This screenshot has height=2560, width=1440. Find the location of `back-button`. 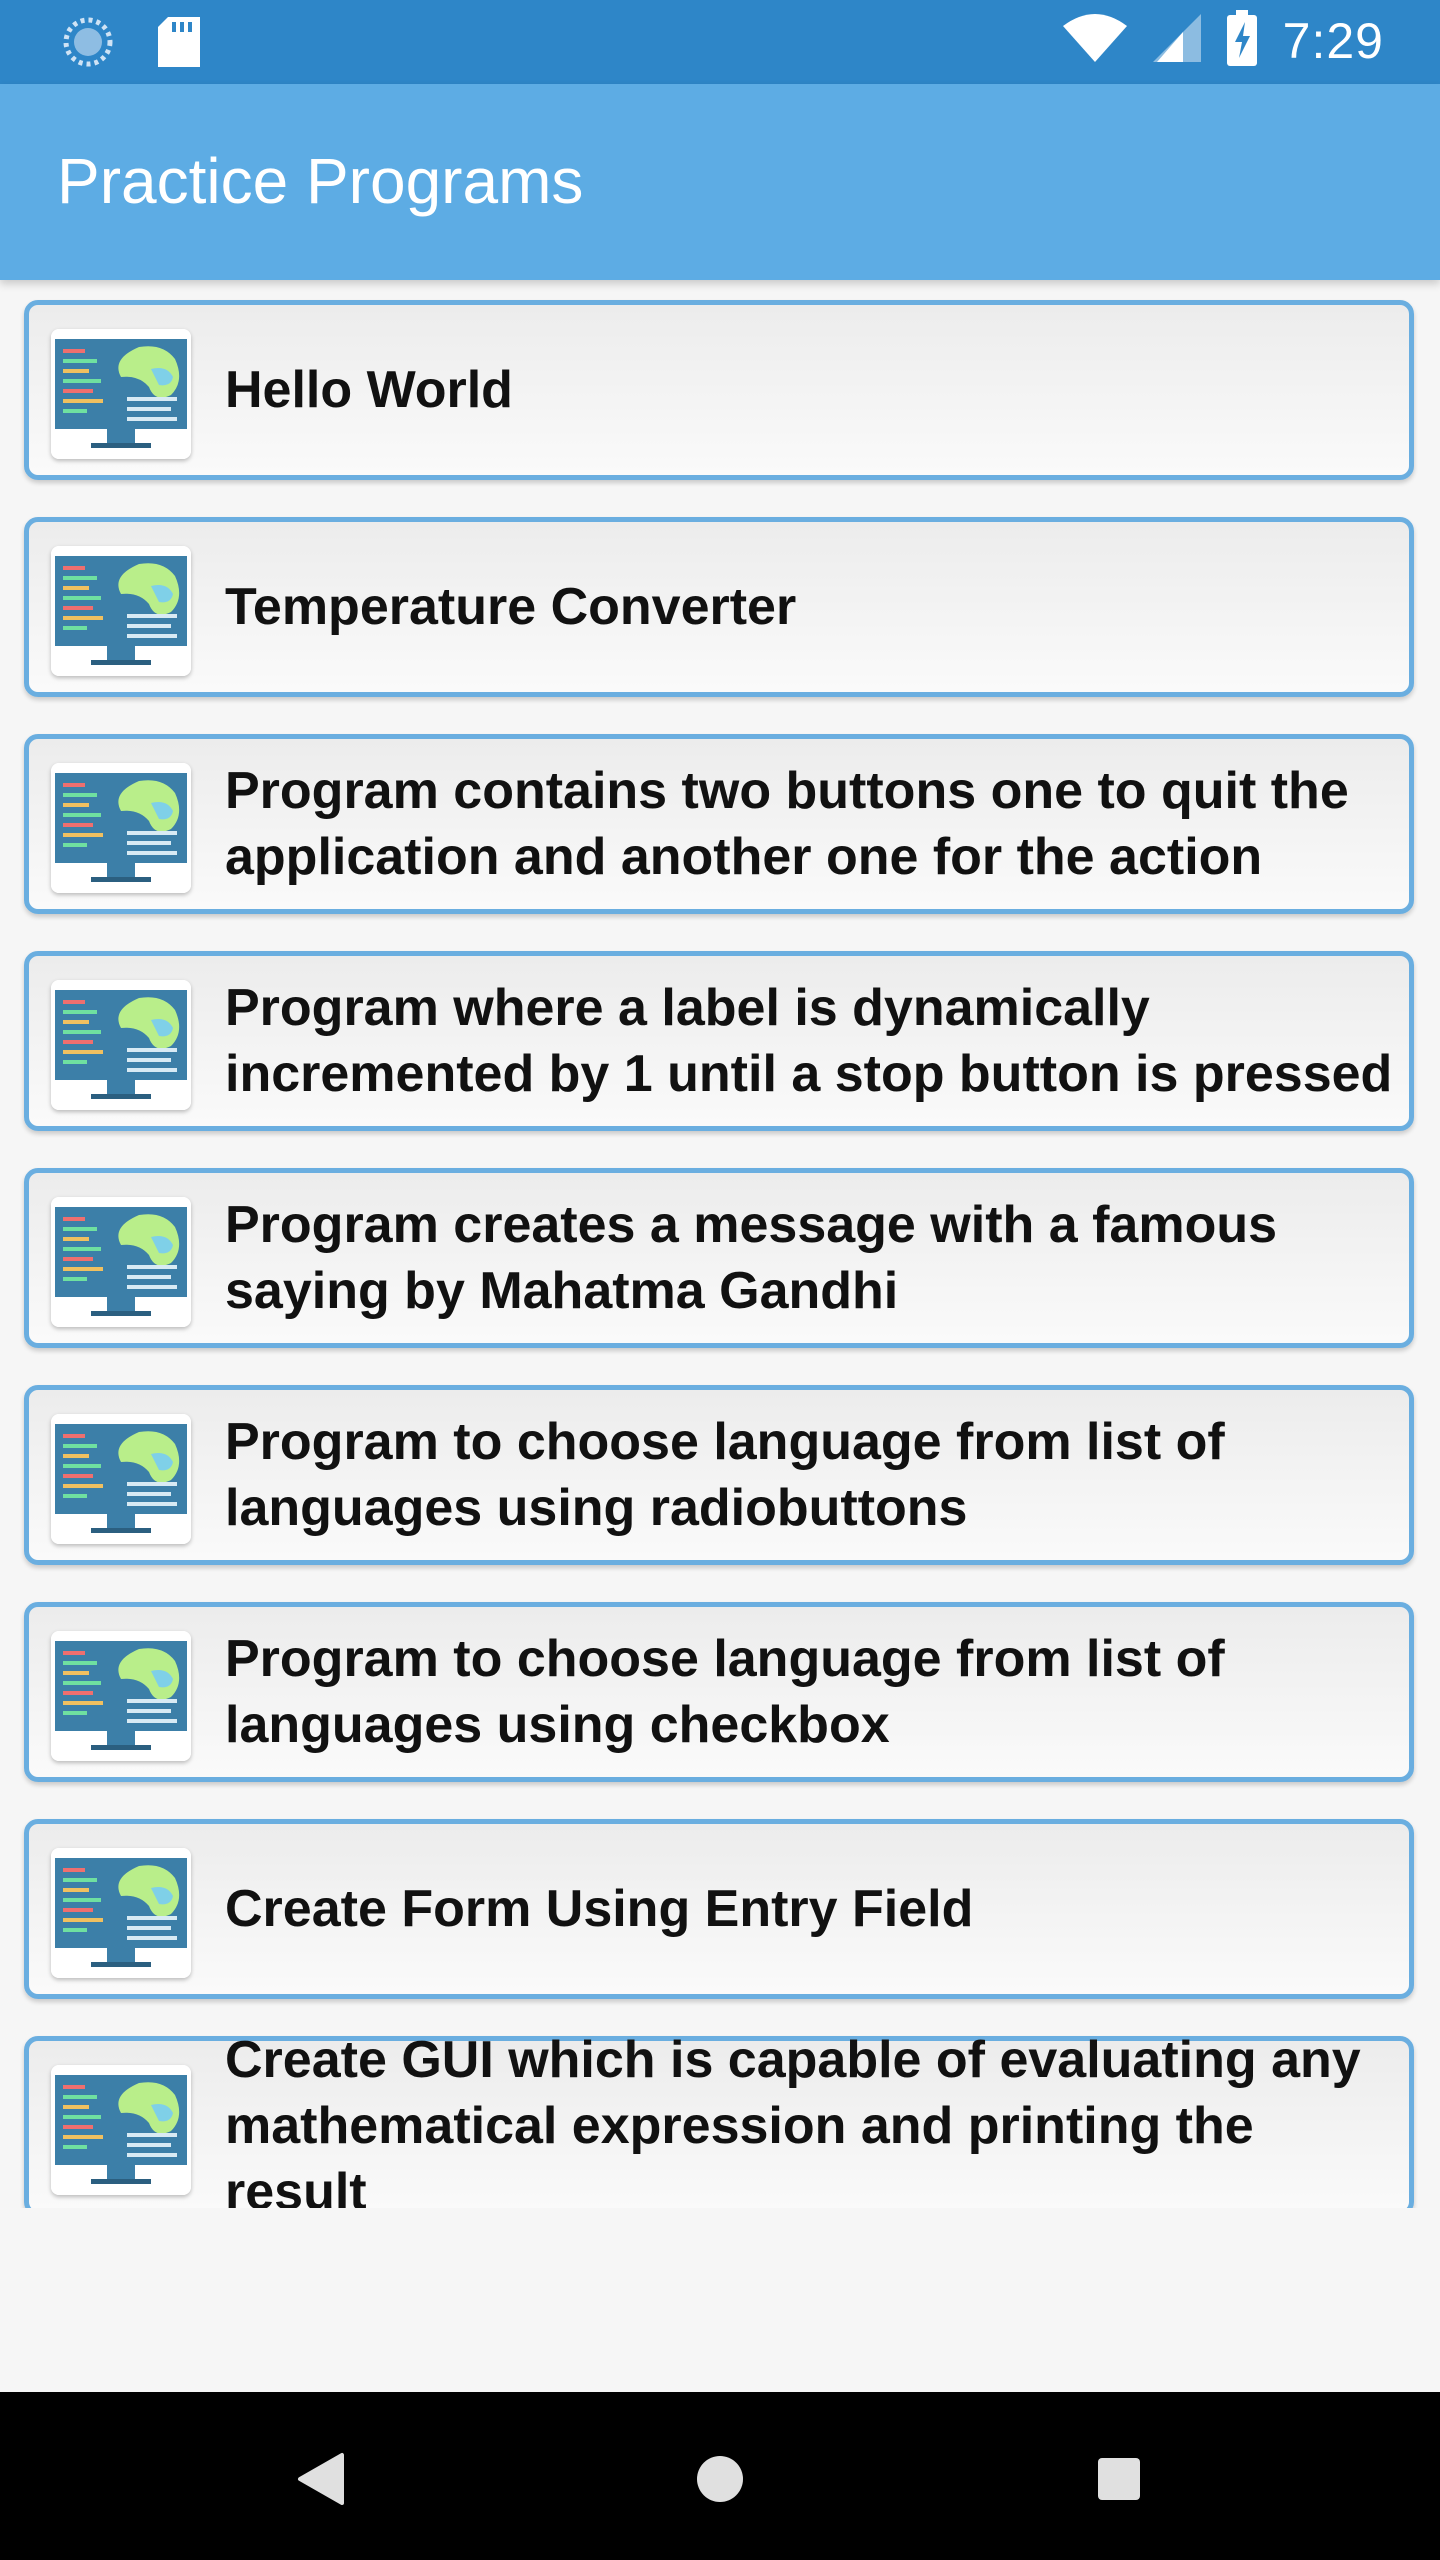

back-button is located at coordinates (321, 2479).